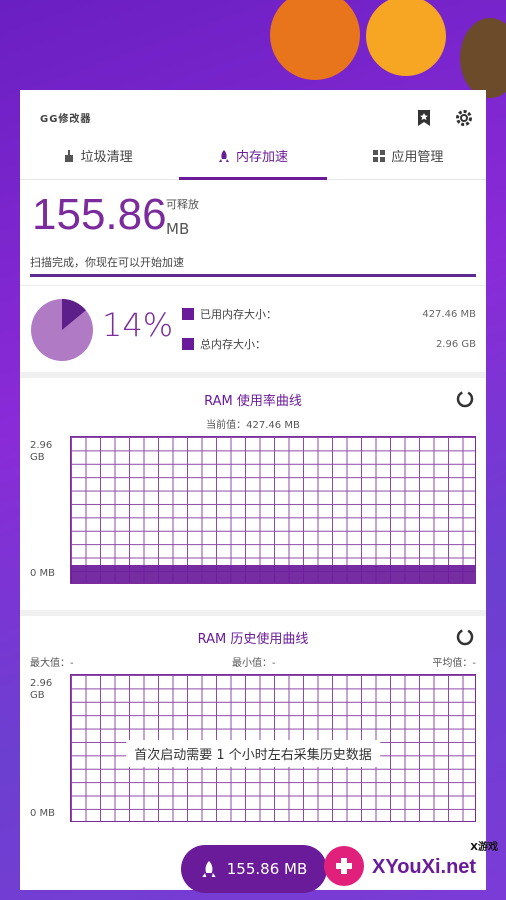 The height and width of the screenshot is (900, 506). Describe the element at coordinates (66, 119) in the screenshot. I see `app-title: GG修改器` at that location.